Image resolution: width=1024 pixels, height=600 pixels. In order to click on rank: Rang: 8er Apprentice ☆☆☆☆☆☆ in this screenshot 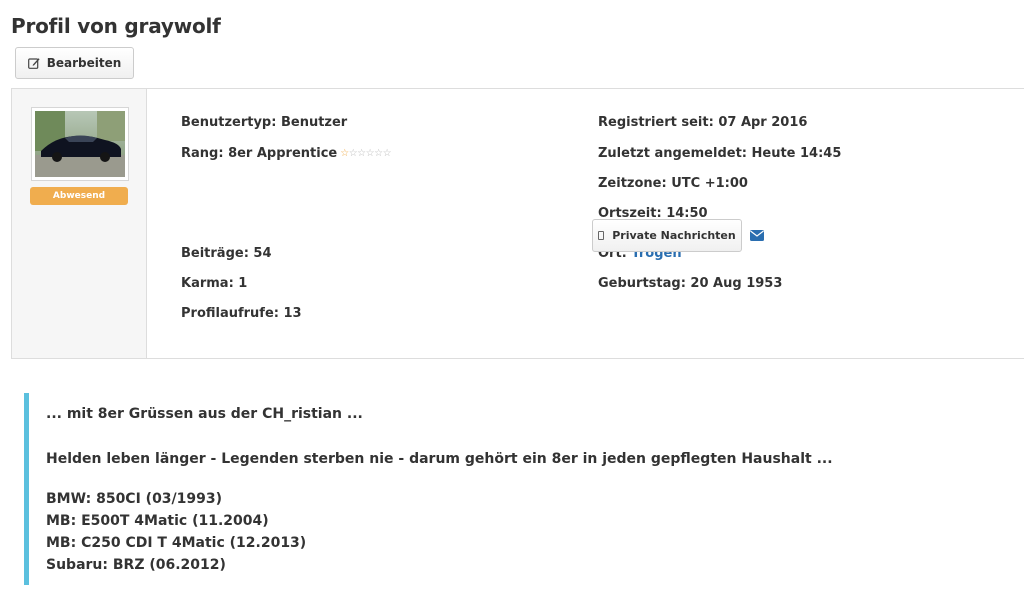, I will do `click(286, 154)`.